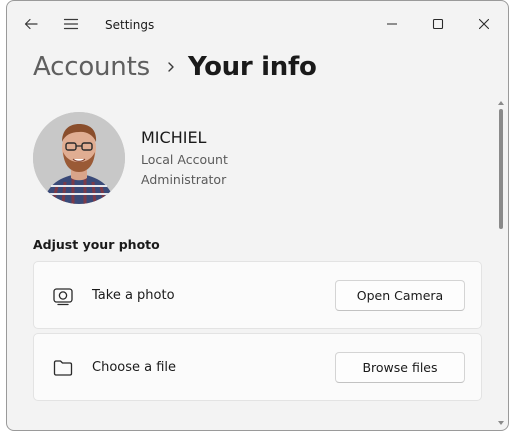  I want to click on folder-icon, so click(63, 368).